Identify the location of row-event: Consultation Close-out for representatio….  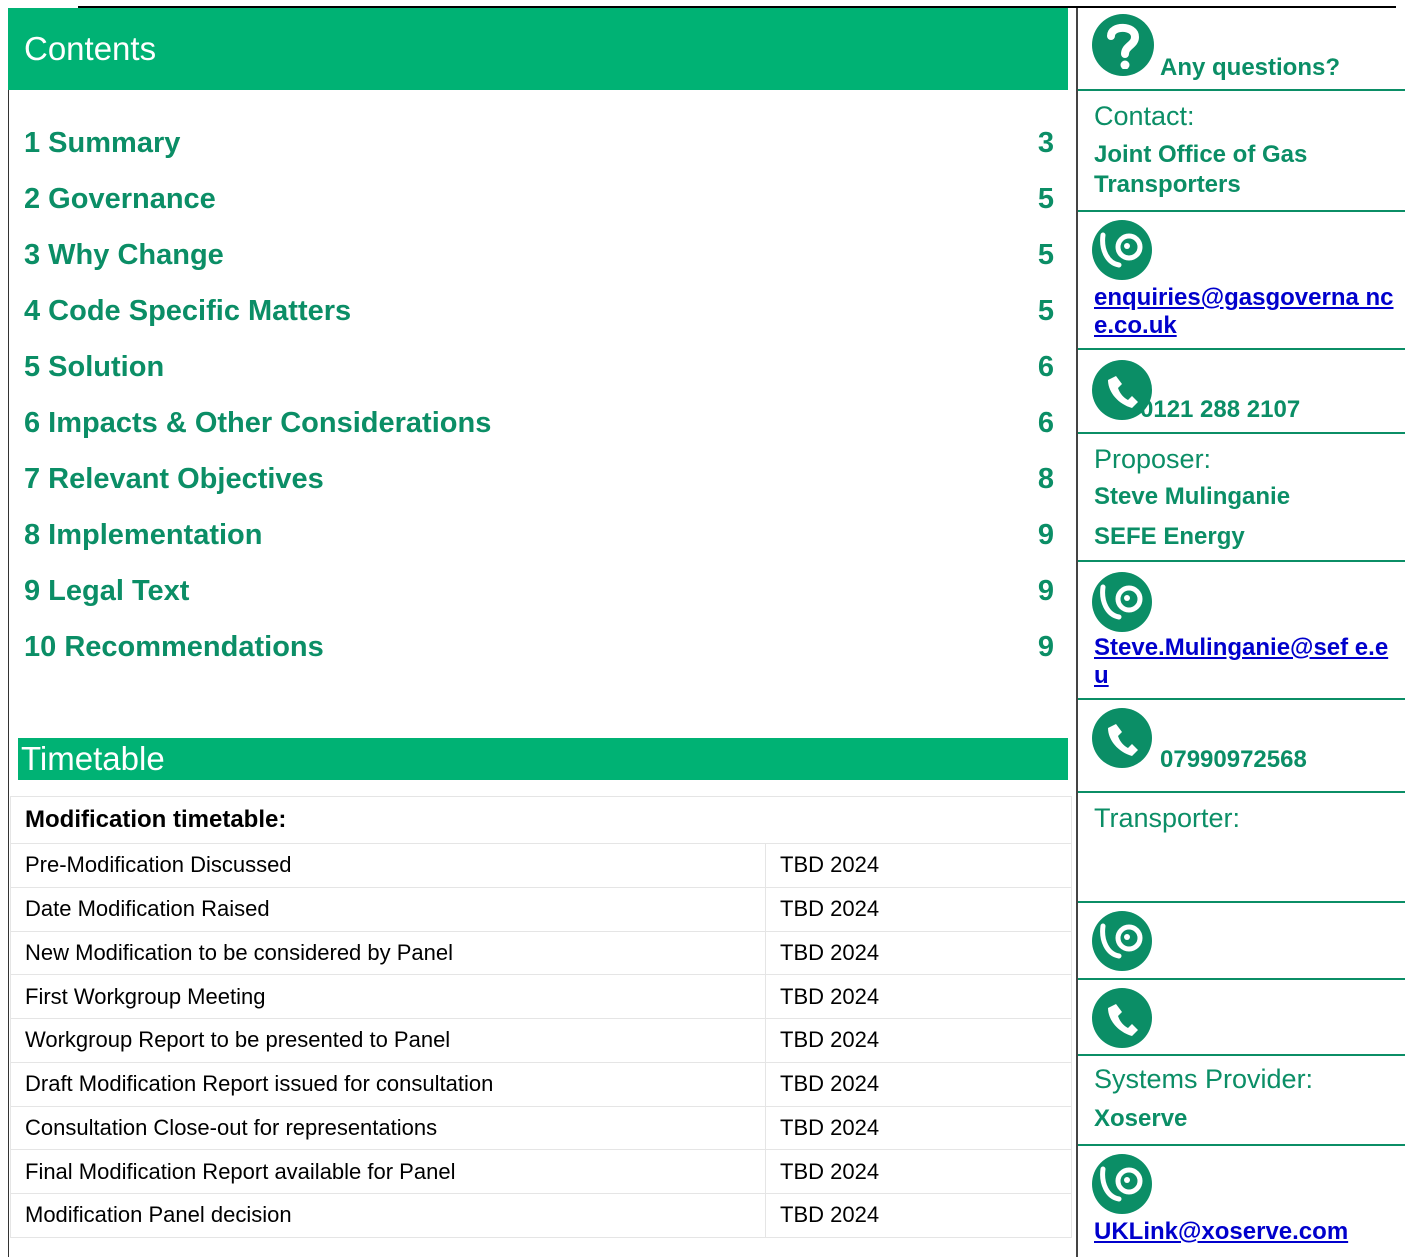
(388, 1128).